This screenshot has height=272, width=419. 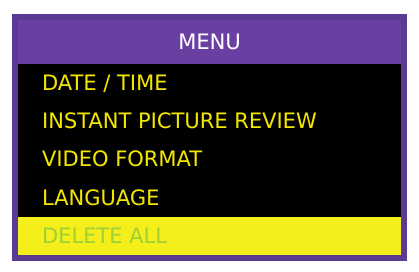 What do you see at coordinates (209, 235) in the screenshot?
I see `menu-item-delete-all: DELETE ALL` at bounding box center [209, 235].